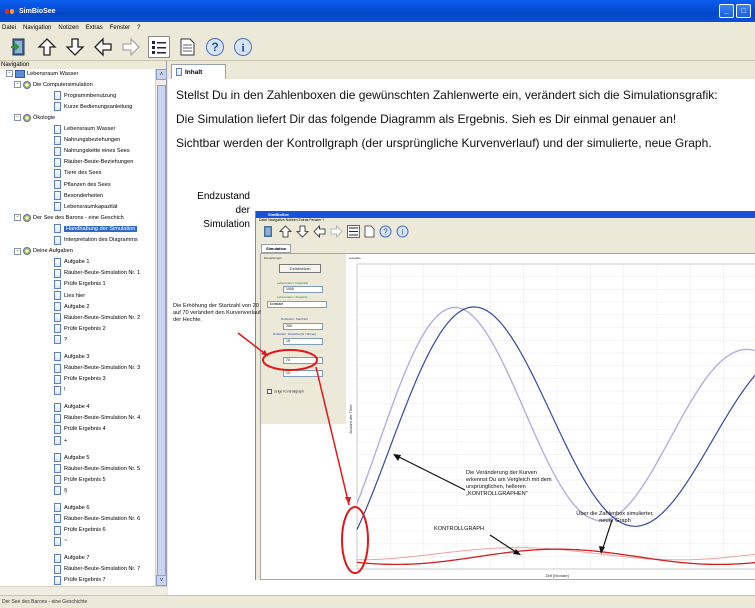  What do you see at coordinates (92, 140) in the screenshot?
I see `sidebar-item-label: Nahrungsbeziehungen` at bounding box center [92, 140].